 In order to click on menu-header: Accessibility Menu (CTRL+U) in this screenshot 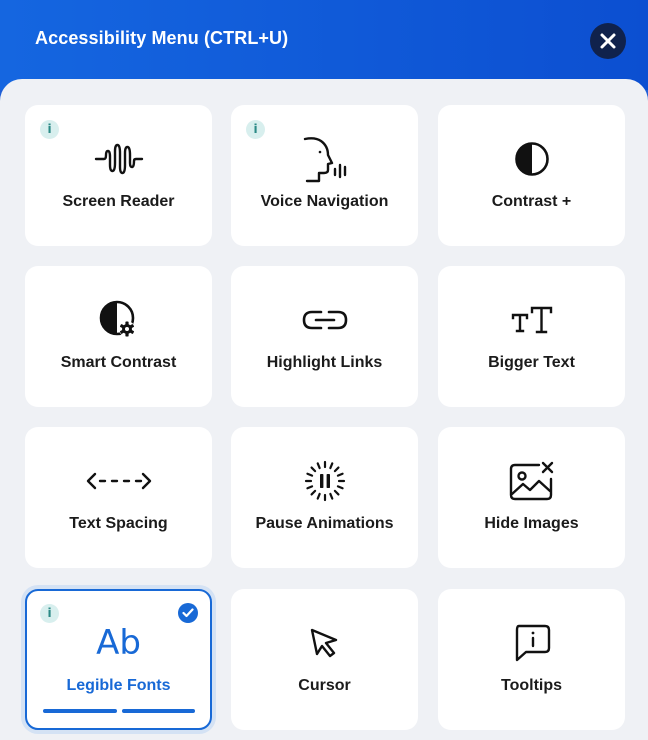, I will do `click(324, 45)`.